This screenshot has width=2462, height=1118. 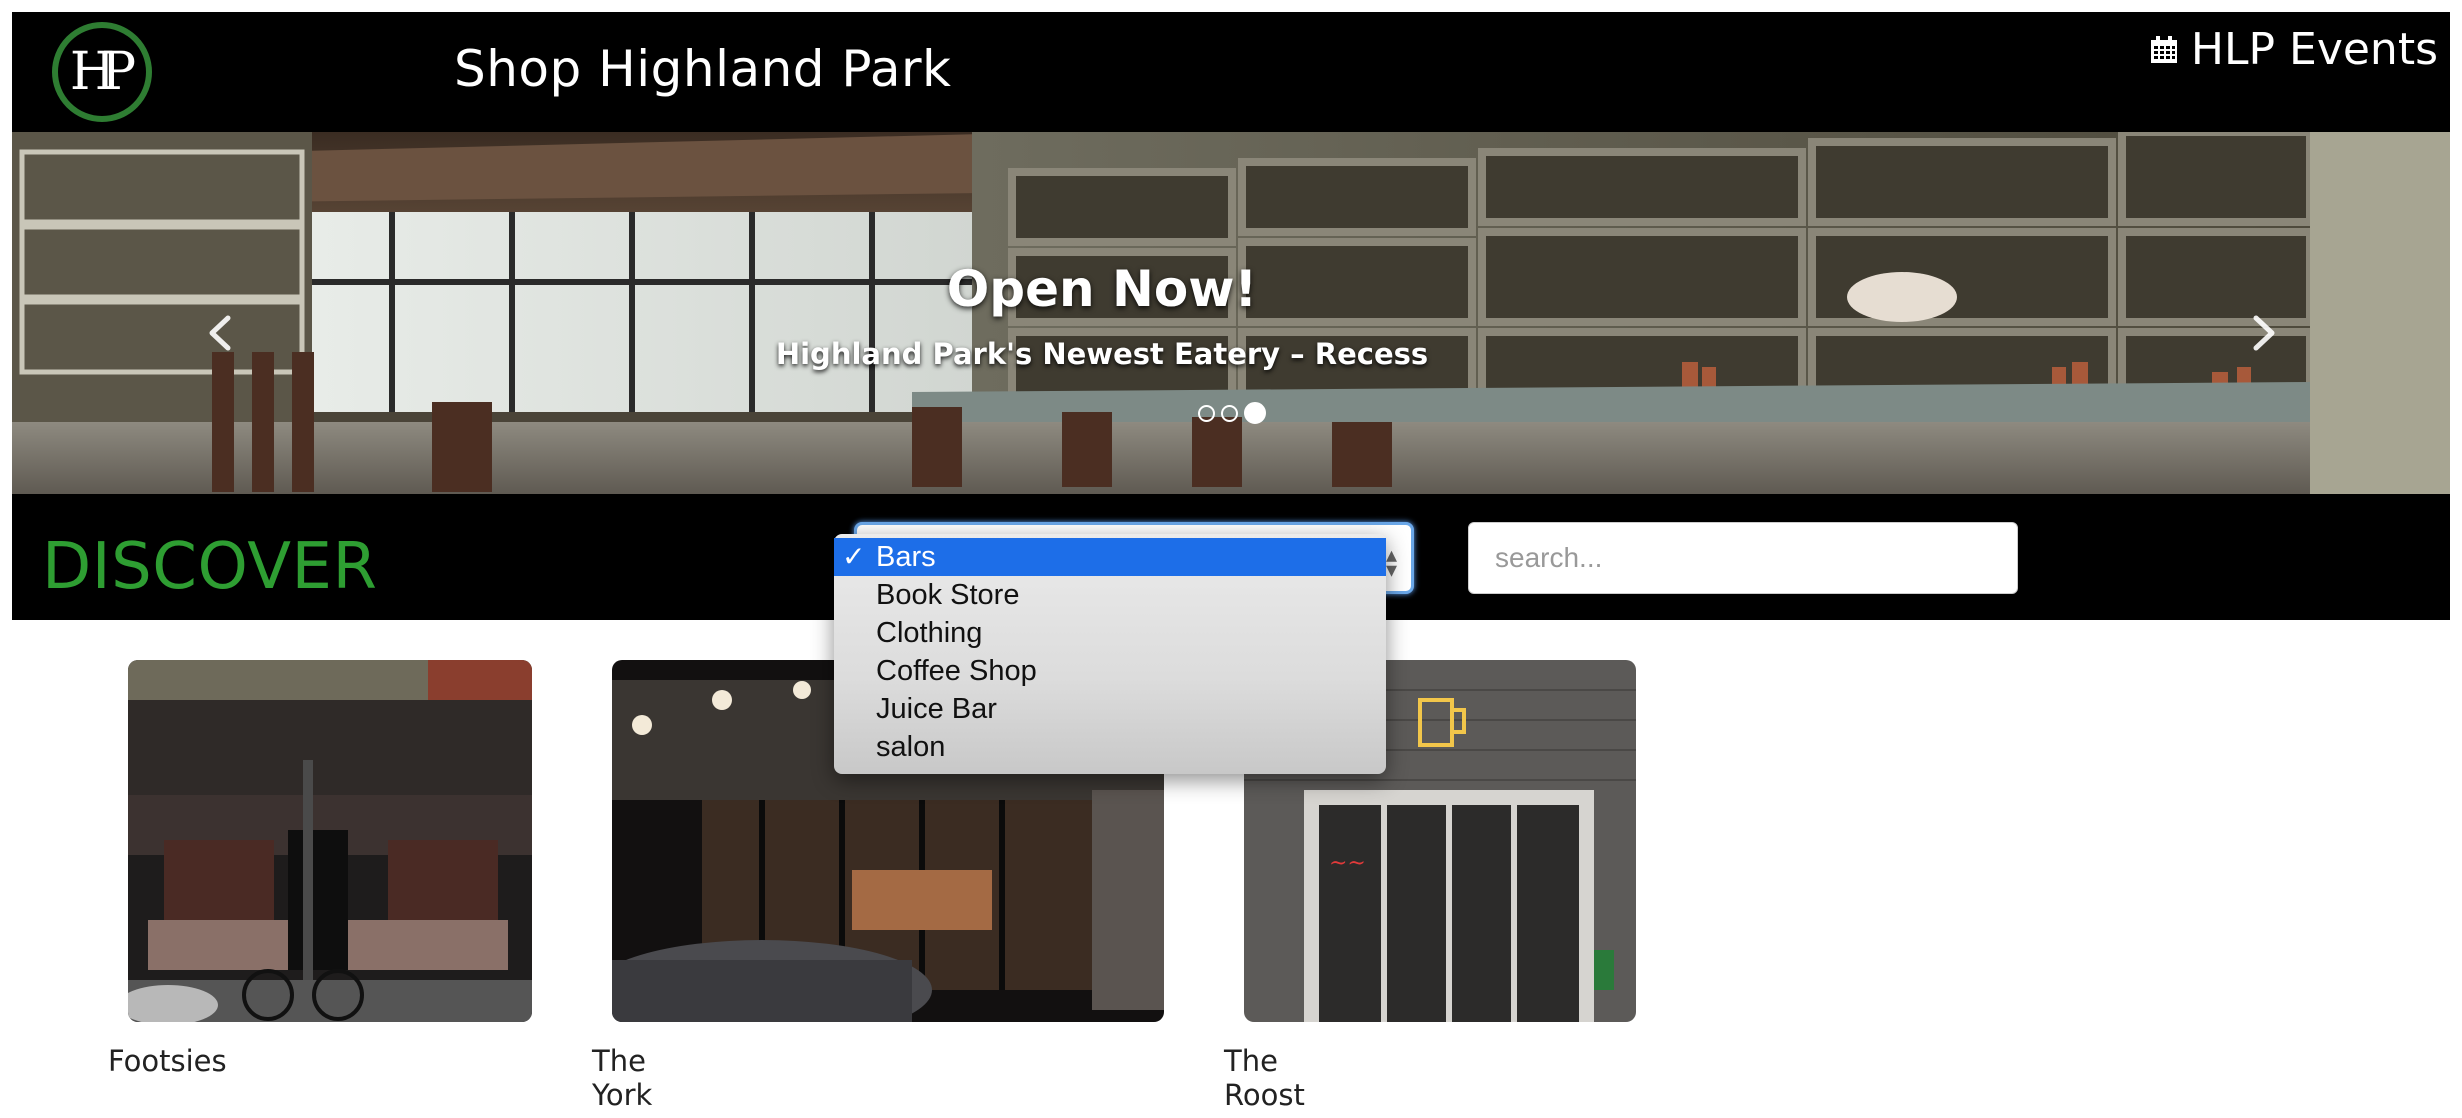 What do you see at coordinates (956, 671) in the screenshot?
I see `category-option-label: Coffee Shop` at bounding box center [956, 671].